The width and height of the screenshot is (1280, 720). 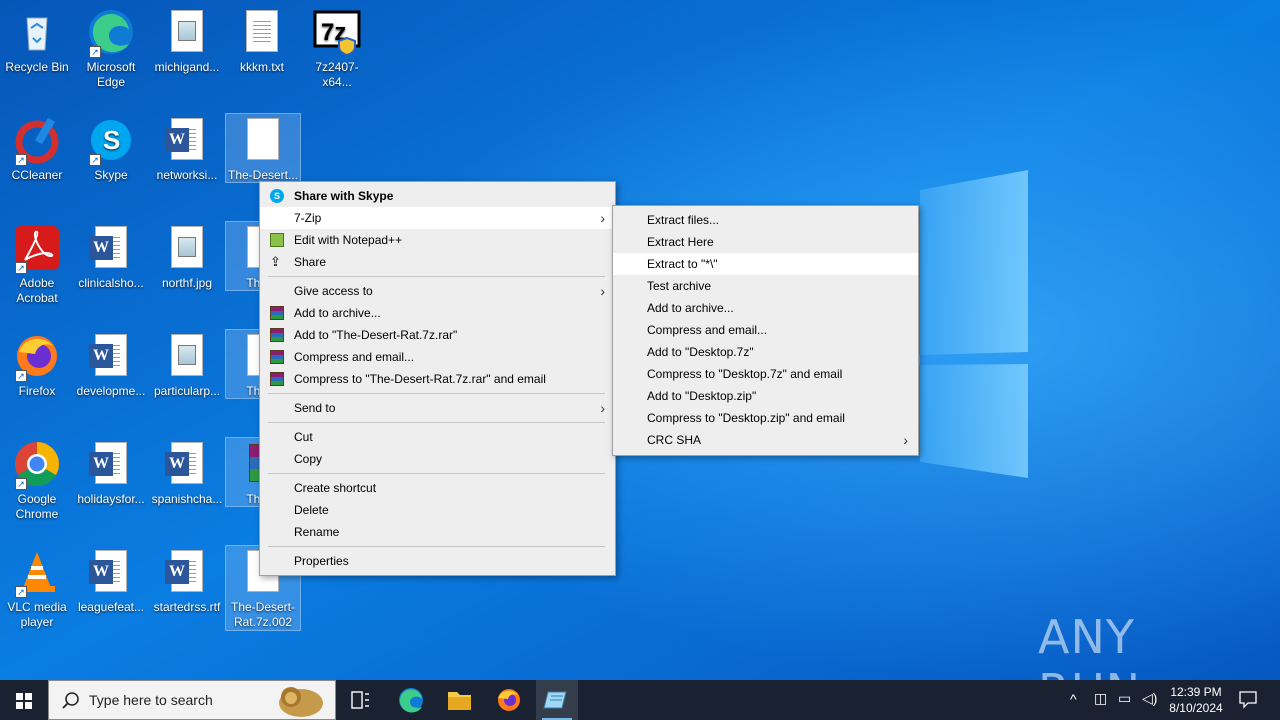 I want to click on clock: 12:39 PM 8/10/2024, so click(x=1196, y=700).